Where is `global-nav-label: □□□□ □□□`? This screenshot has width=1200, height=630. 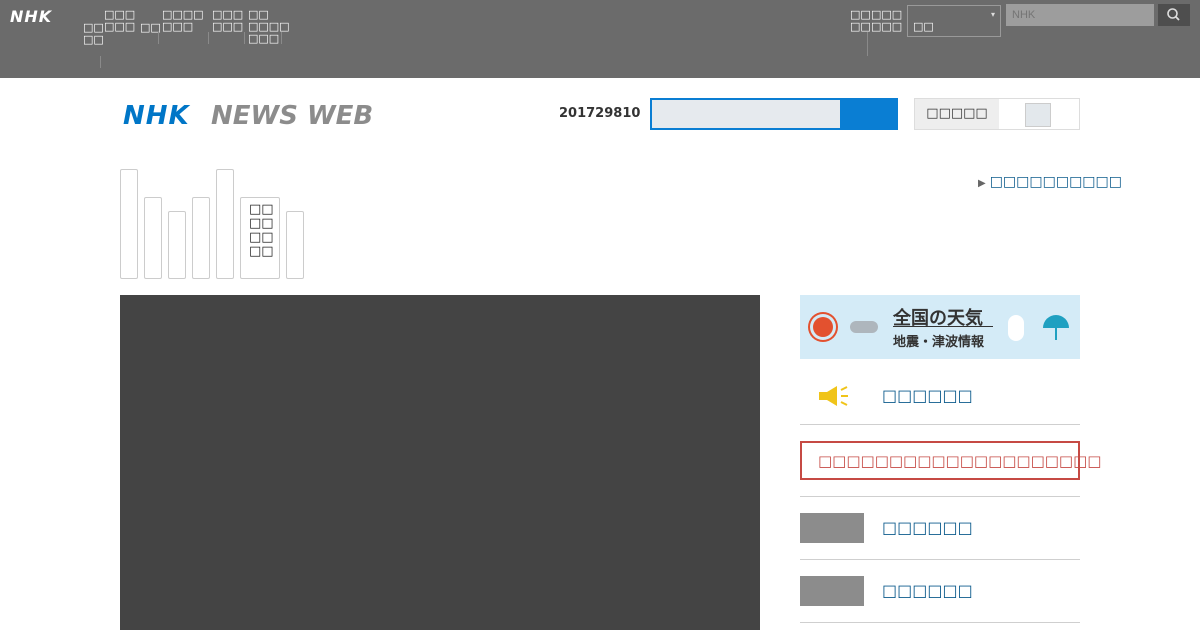 global-nav-label: □□□□ □□□ is located at coordinates (183, 20).